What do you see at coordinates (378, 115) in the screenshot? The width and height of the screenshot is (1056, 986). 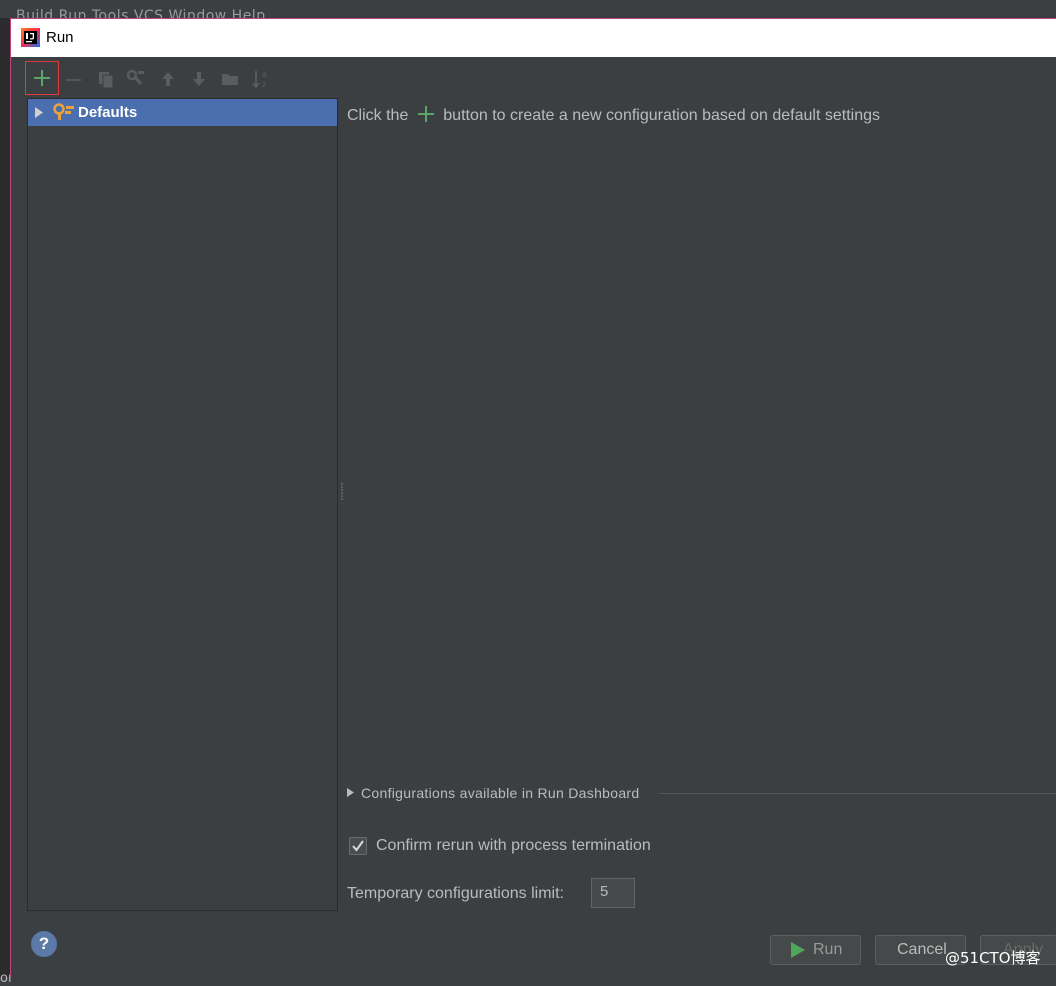 I see `hint-prefix: Click the` at bounding box center [378, 115].